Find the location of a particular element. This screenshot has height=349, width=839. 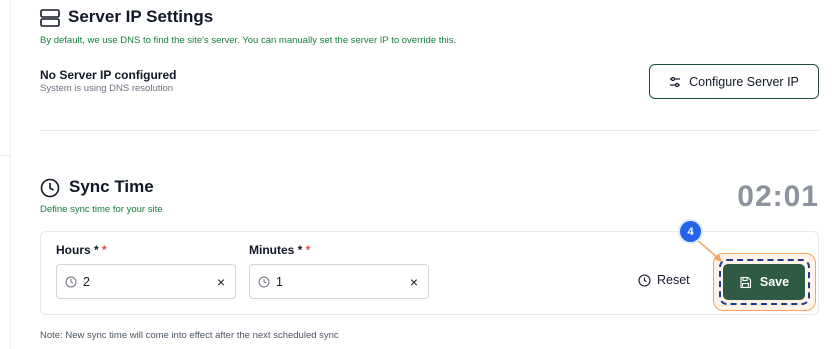

minutes-label: Minutes * * is located at coordinates (279, 250).